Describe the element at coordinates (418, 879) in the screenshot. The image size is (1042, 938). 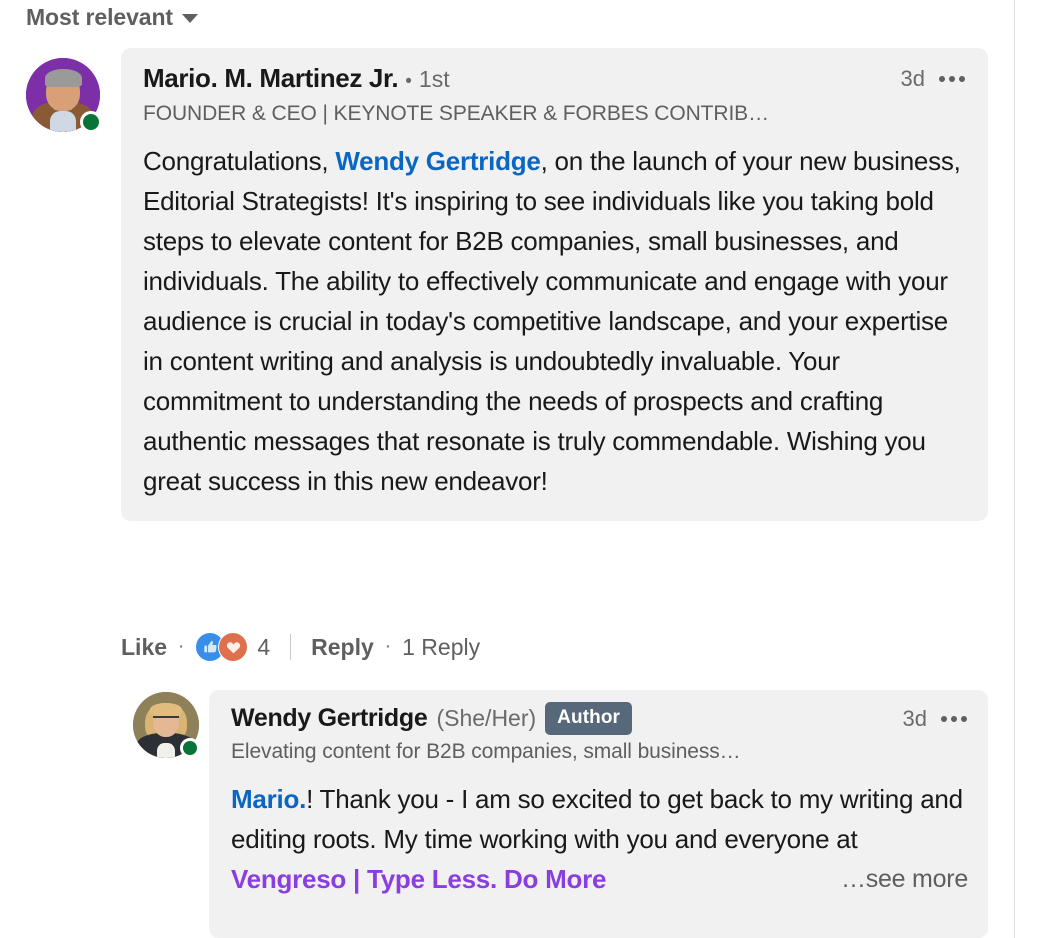
I see `reply-company-link: Vengreso | Type Less. Do More` at that location.